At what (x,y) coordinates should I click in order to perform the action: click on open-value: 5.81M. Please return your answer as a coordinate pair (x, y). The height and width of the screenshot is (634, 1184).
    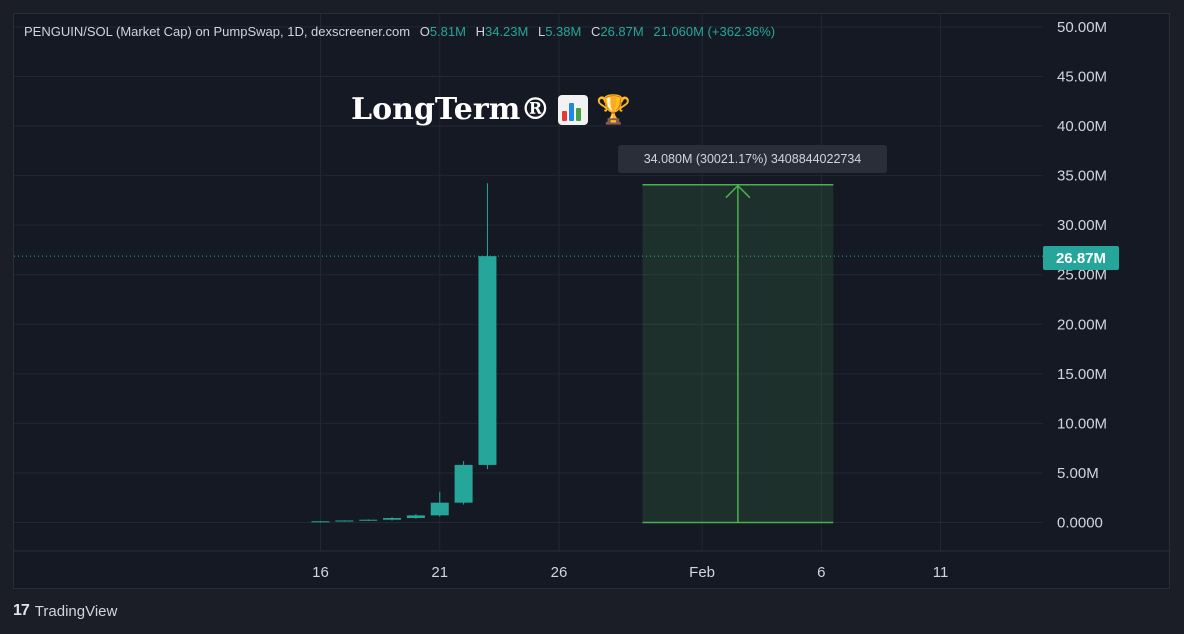
    Looking at the image, I should click on (447, 31).